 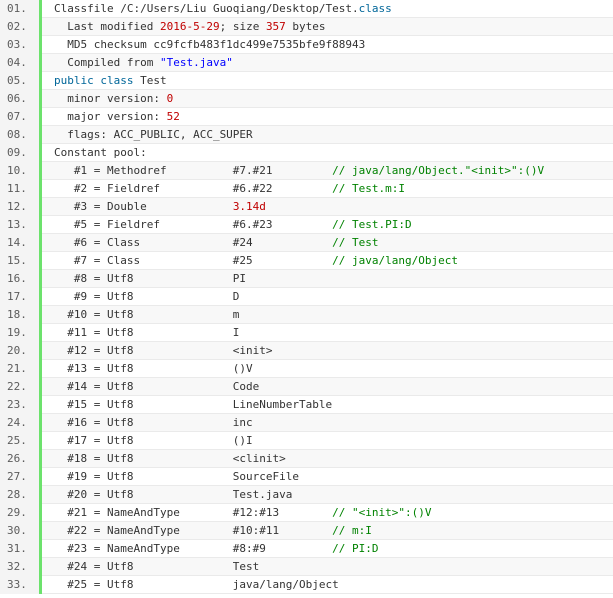 I want to click on code-text: #18 = Utf8 <clinit>, so click(x=170, y=459).